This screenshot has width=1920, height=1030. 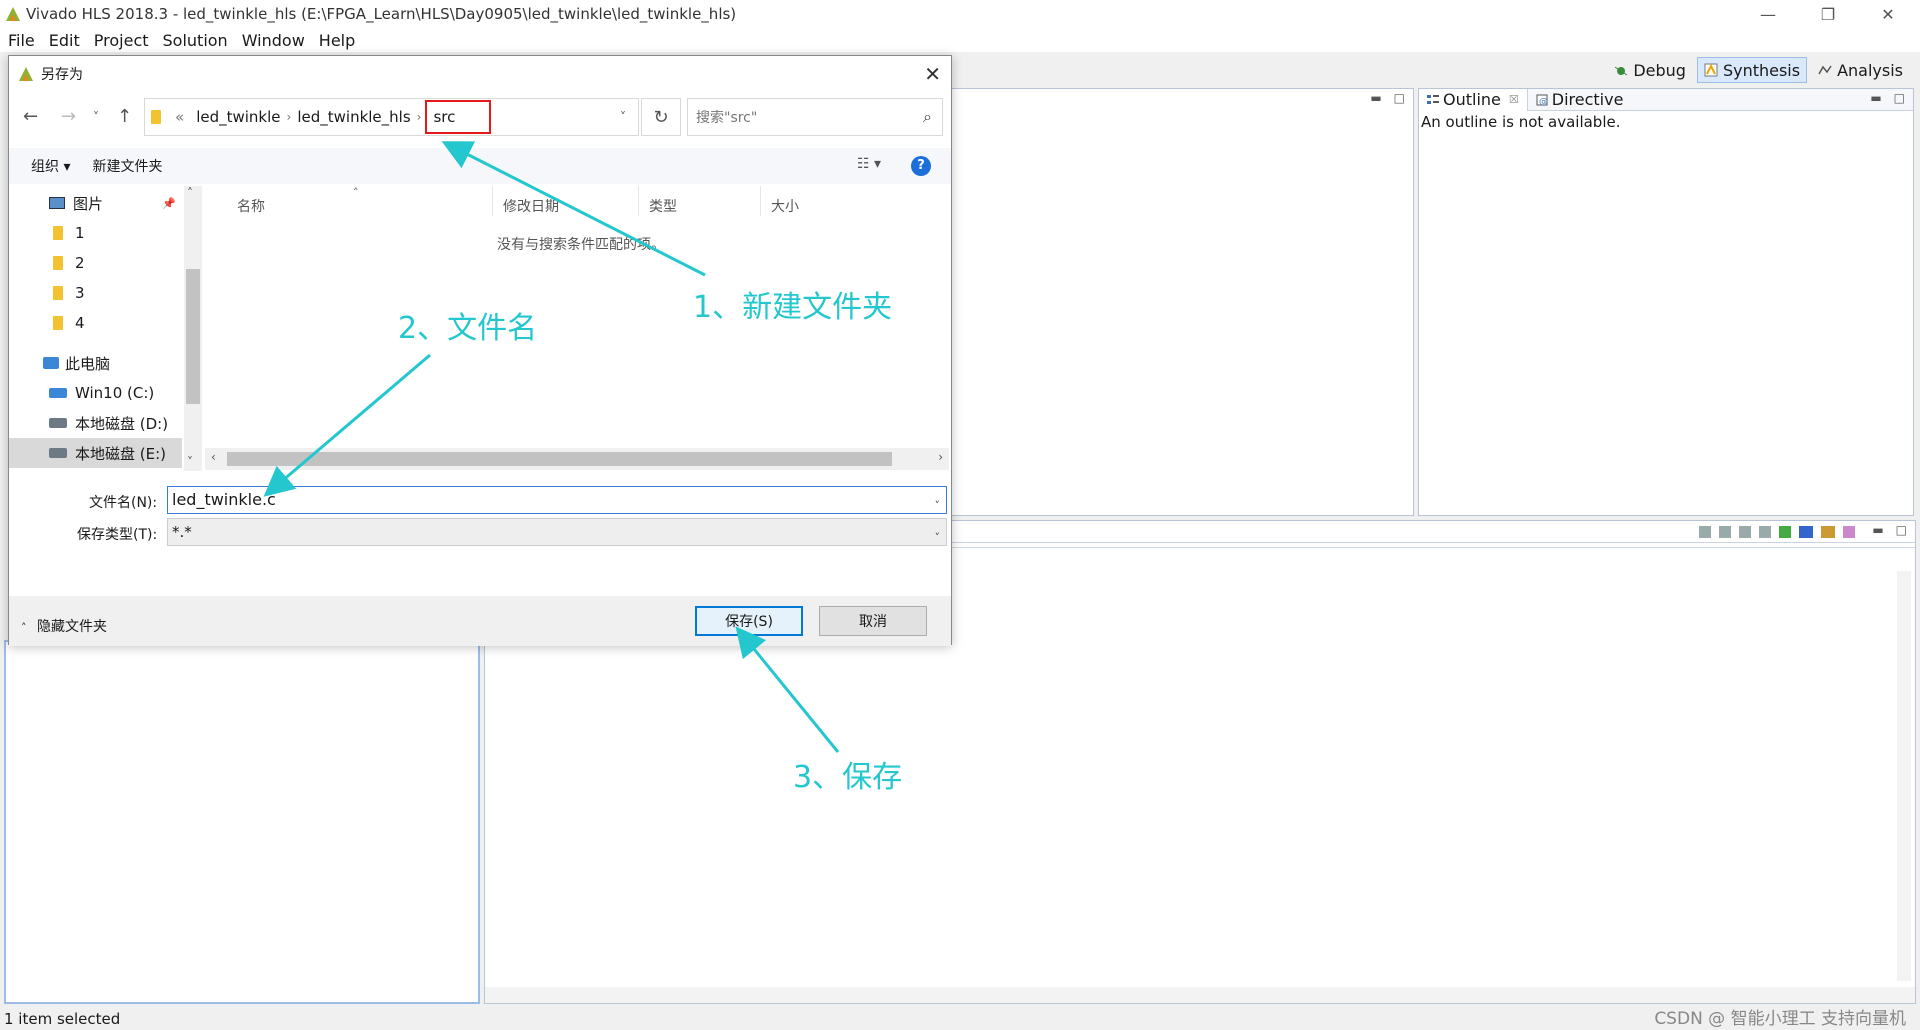 What do you see at coordinates (468, 328) in the screenshot?
I see `annotation-step2: 2、文件名` at bounding box center [468, 328].